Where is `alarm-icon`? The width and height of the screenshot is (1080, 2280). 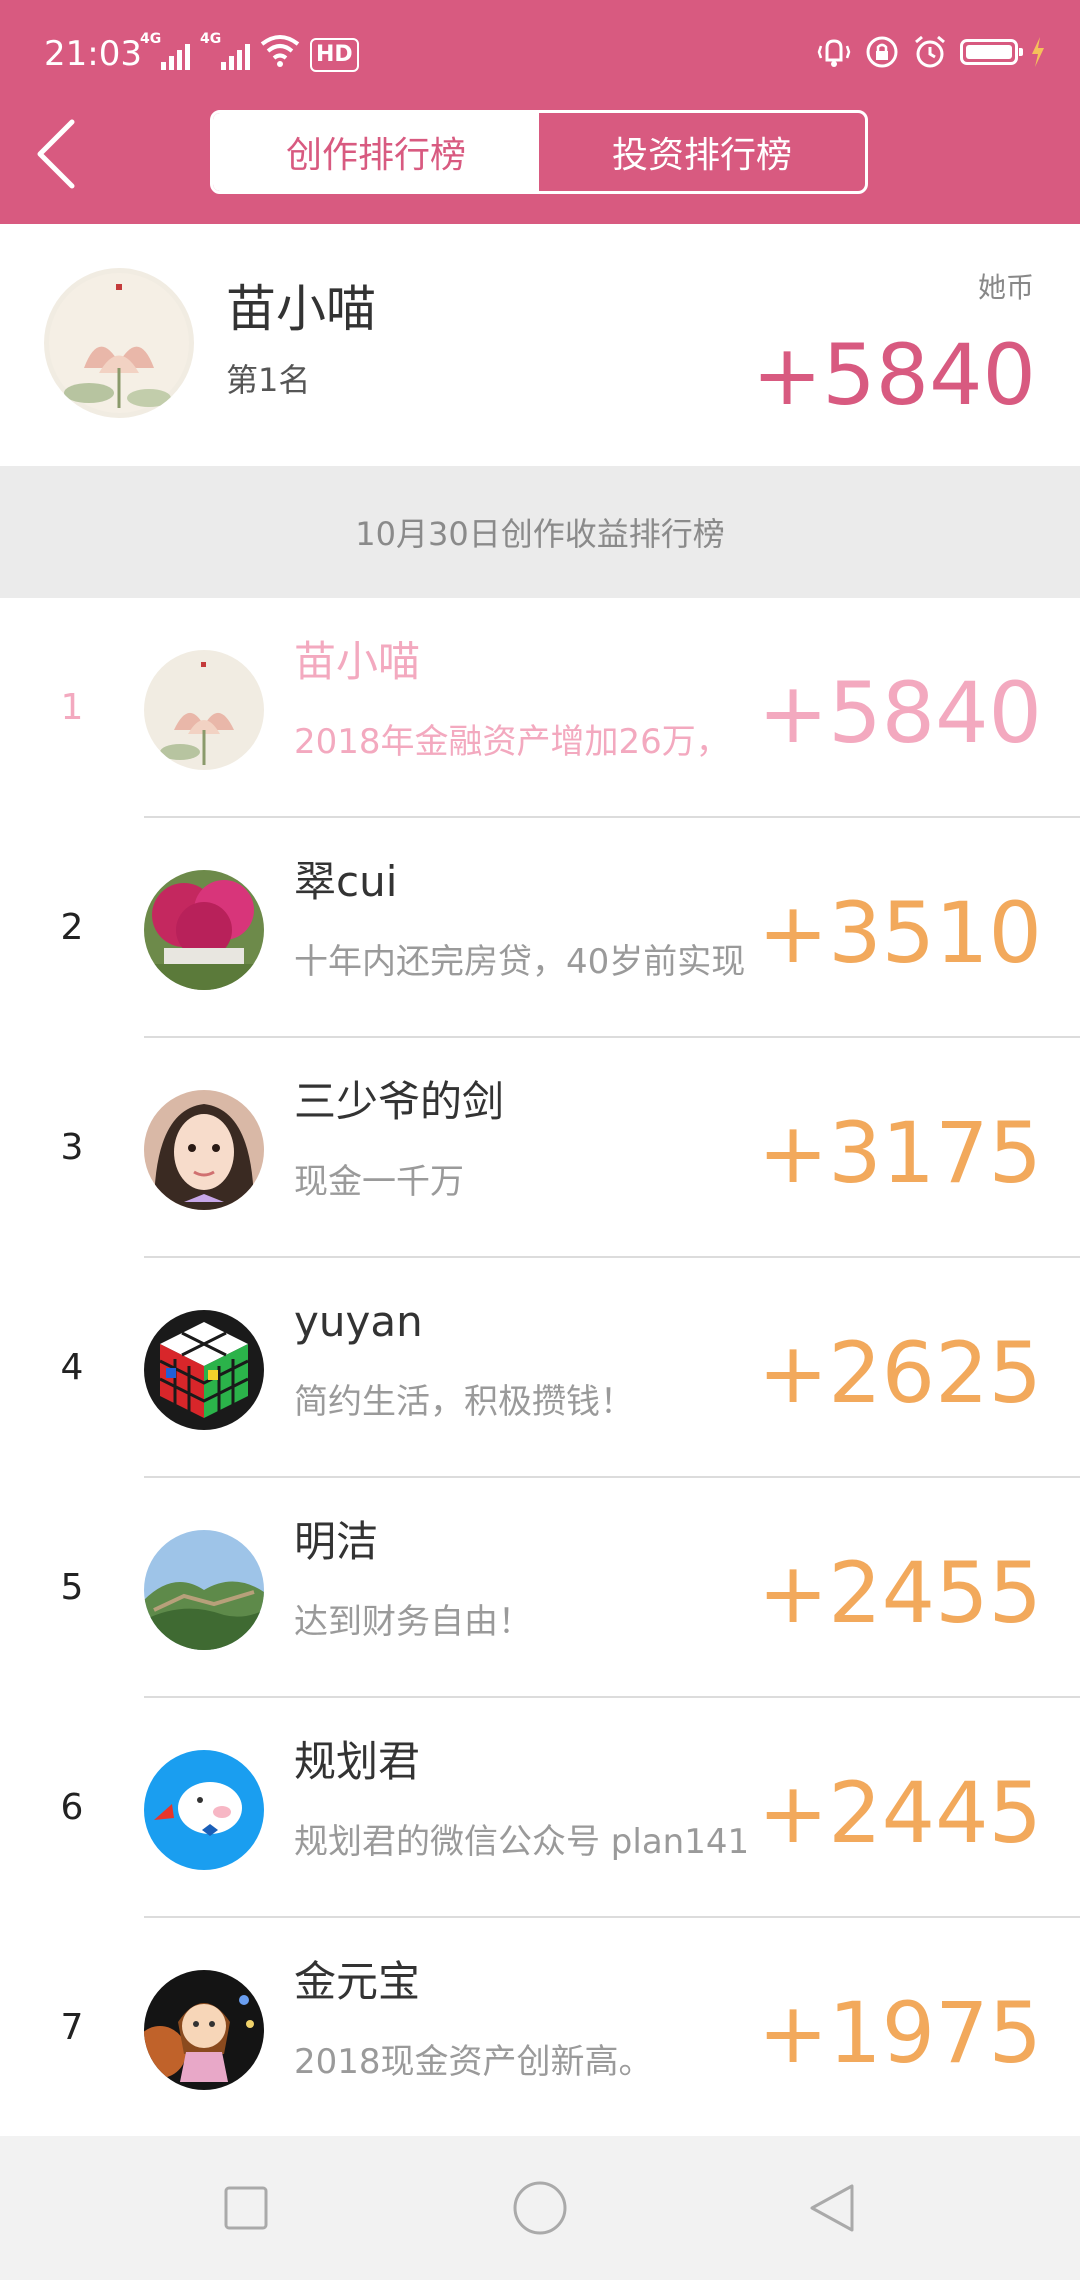
alarm-icon is located at coordinates (930, 51).